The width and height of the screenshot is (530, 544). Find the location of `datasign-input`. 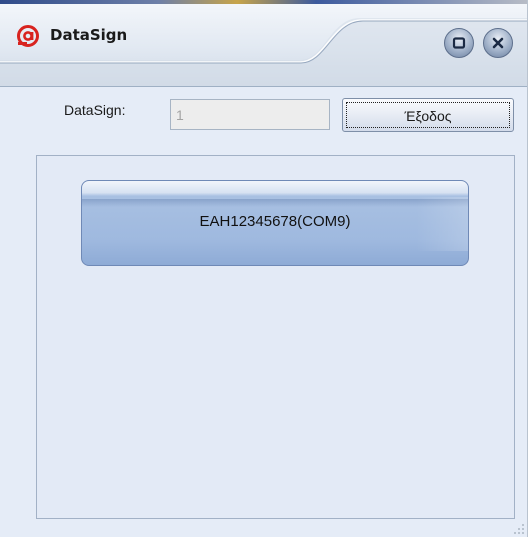

datasign-input is located at coordinates (250, 114).